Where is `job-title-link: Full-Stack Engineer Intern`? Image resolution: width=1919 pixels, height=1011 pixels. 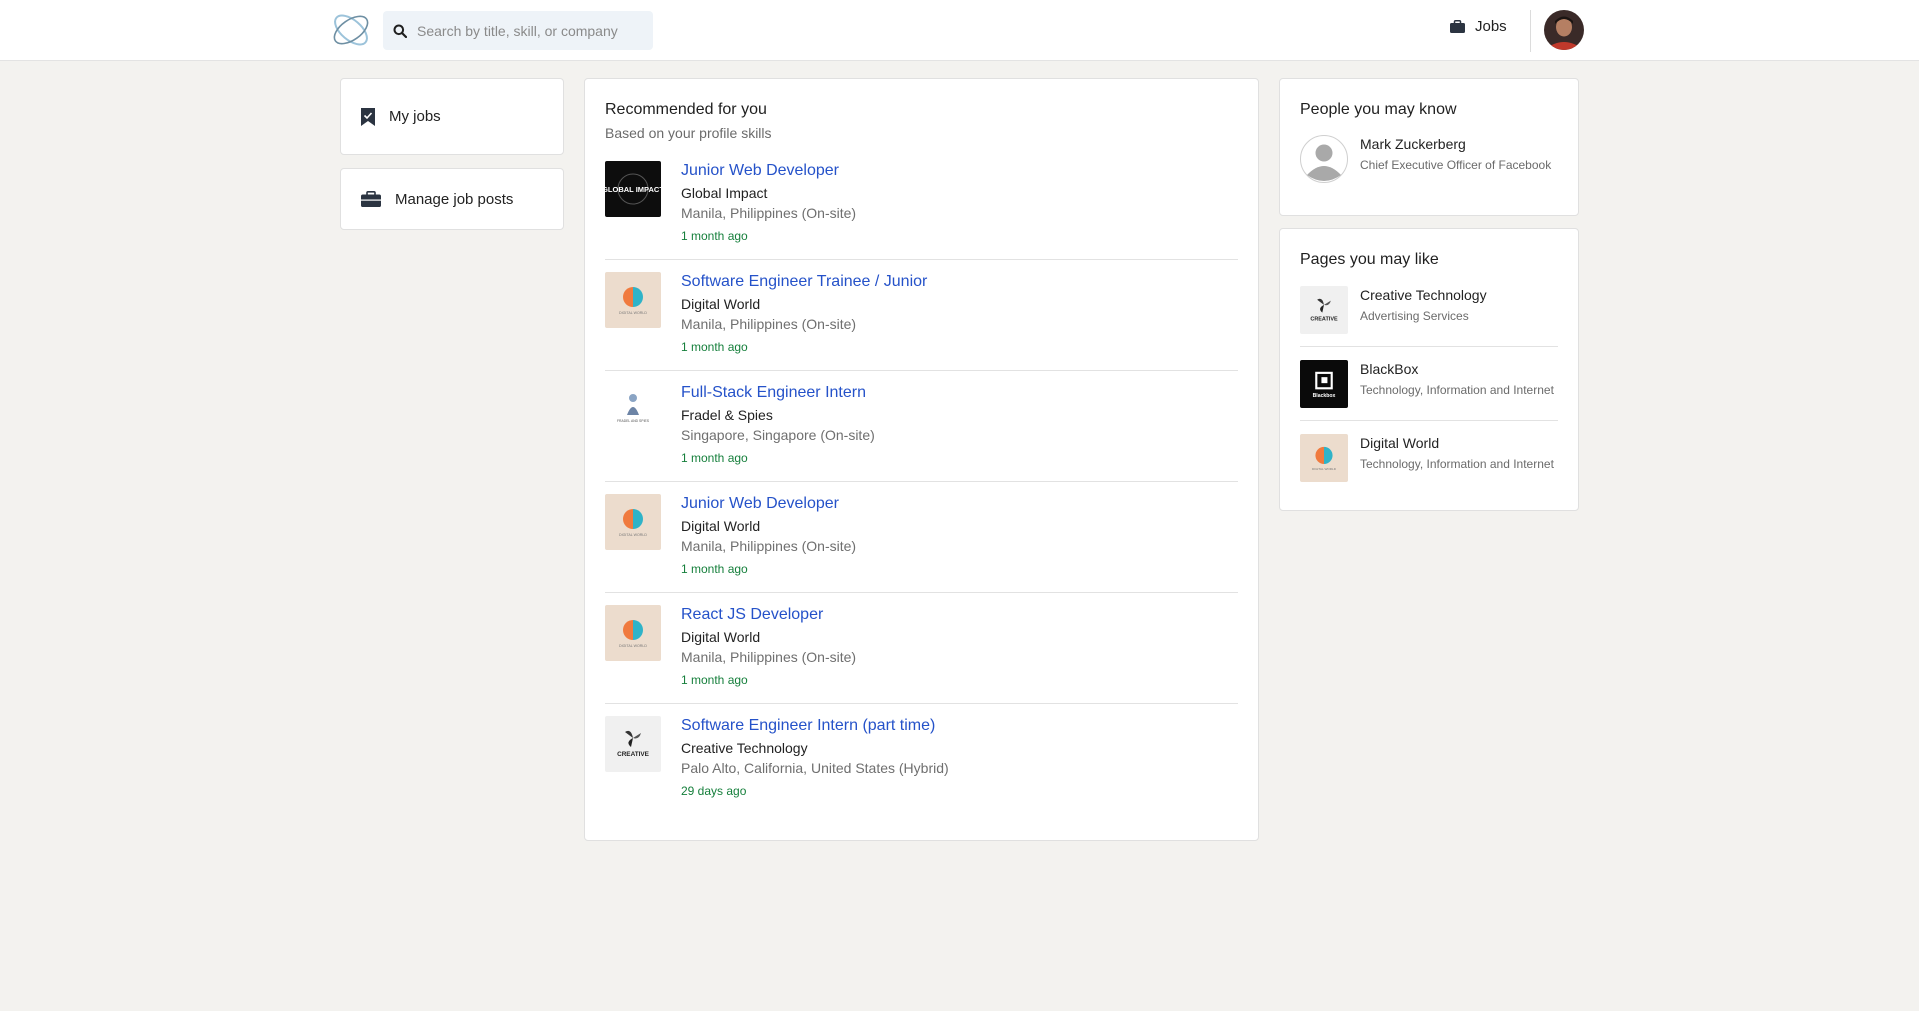 job-title-link: Full-Stack Engineer Intern is located at coordinates (778, 393).